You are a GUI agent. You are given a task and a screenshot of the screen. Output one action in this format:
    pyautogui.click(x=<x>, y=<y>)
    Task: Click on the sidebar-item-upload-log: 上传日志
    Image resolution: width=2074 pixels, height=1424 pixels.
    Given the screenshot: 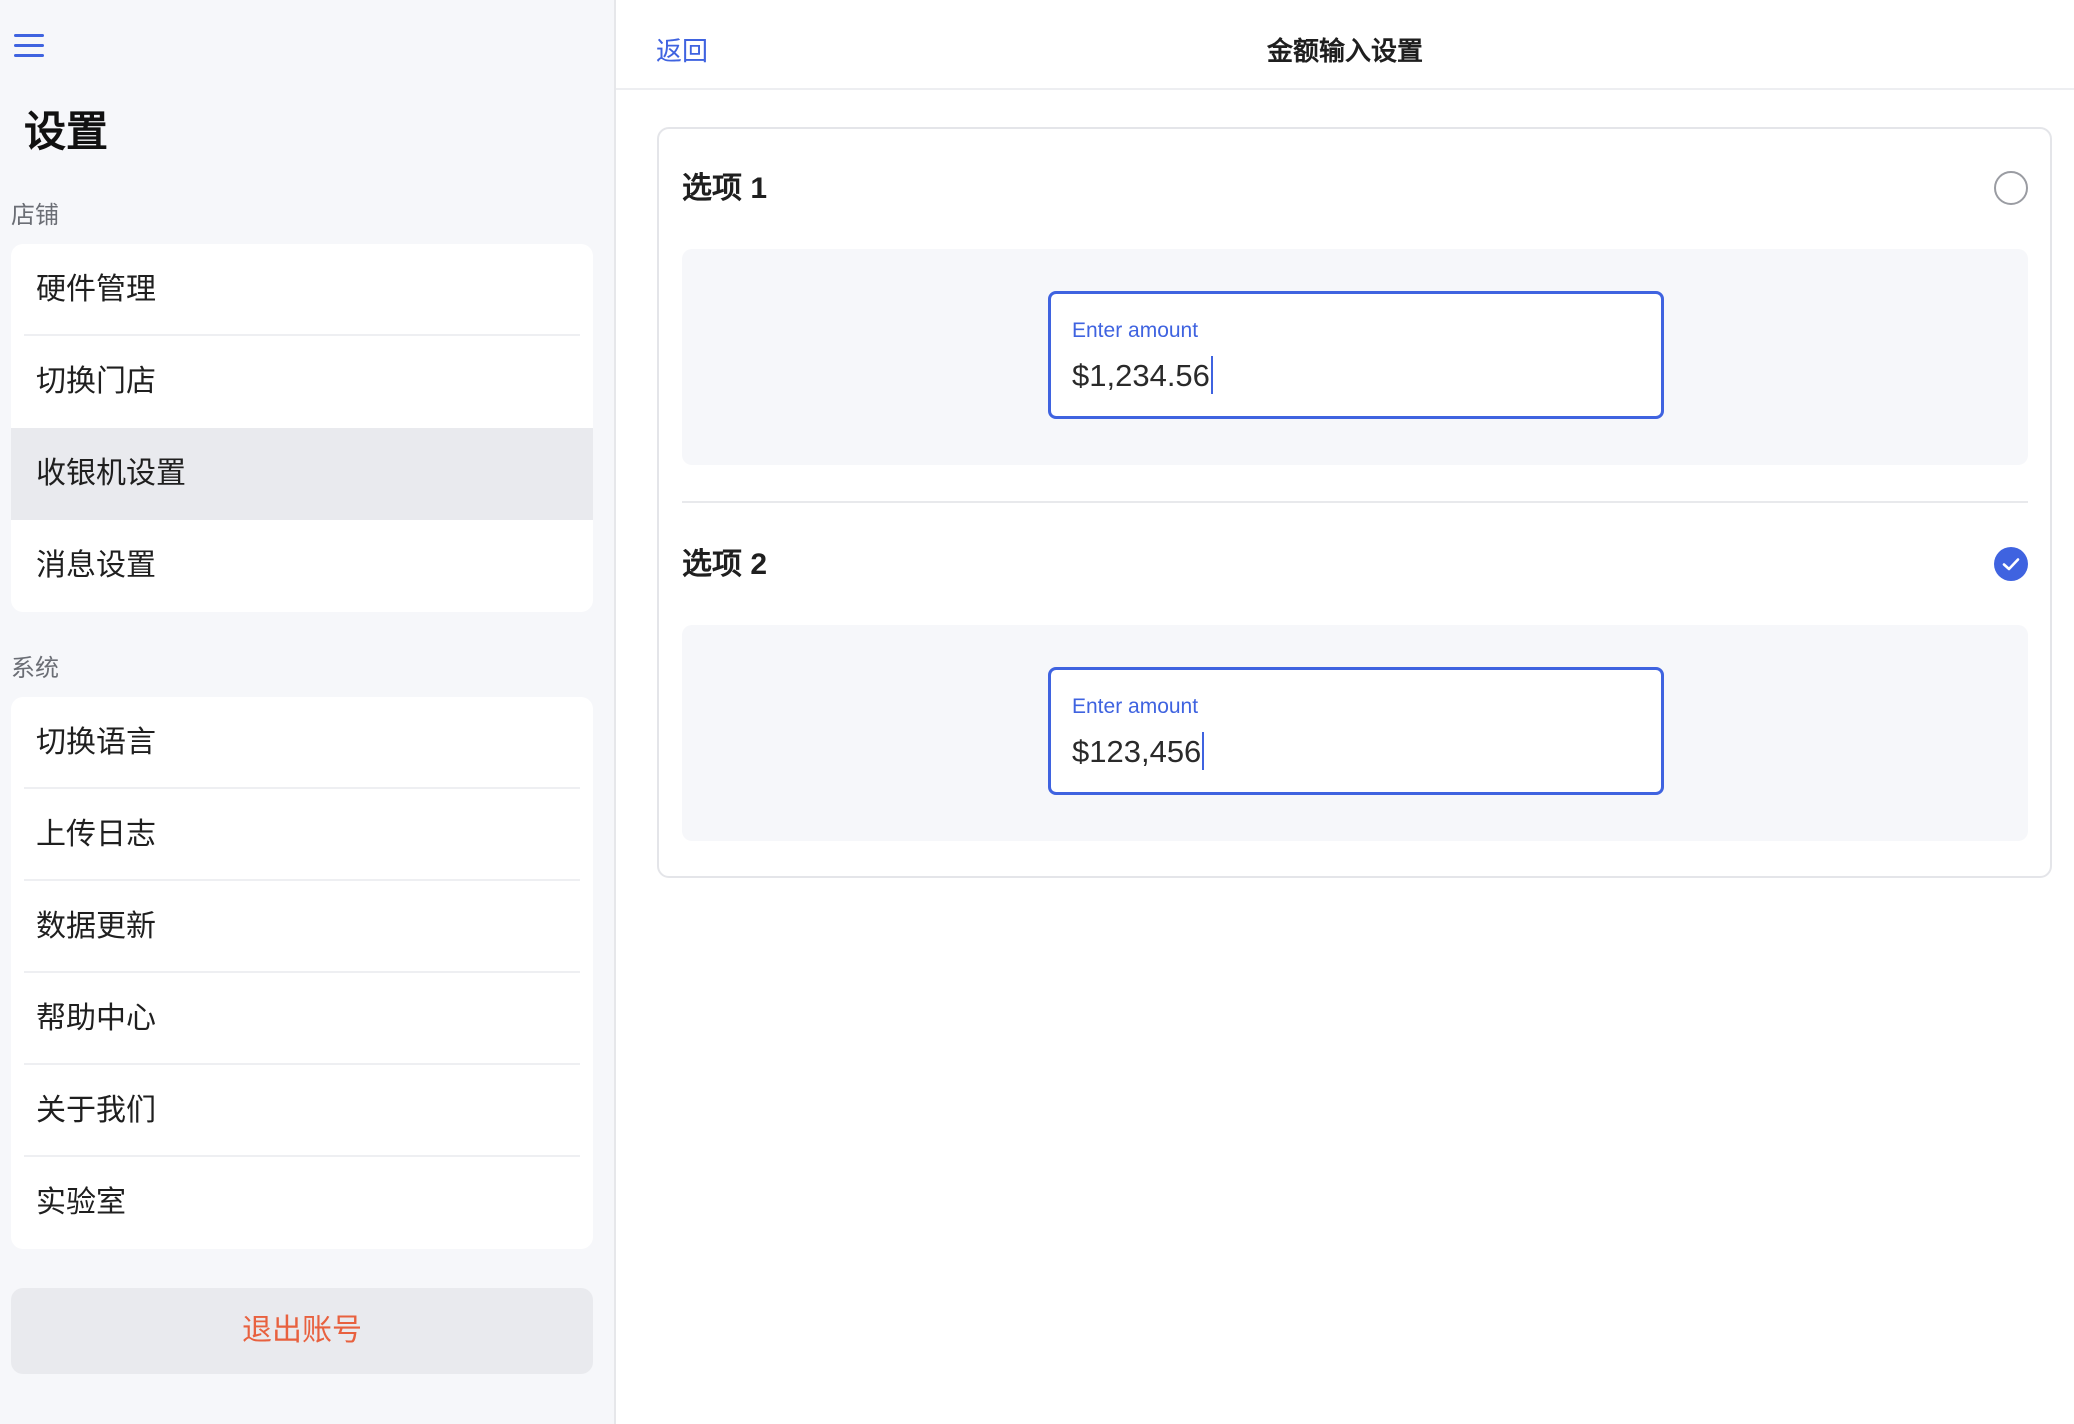 What is the action you would take?
    pyautogui.click(x=302, y=835)
    